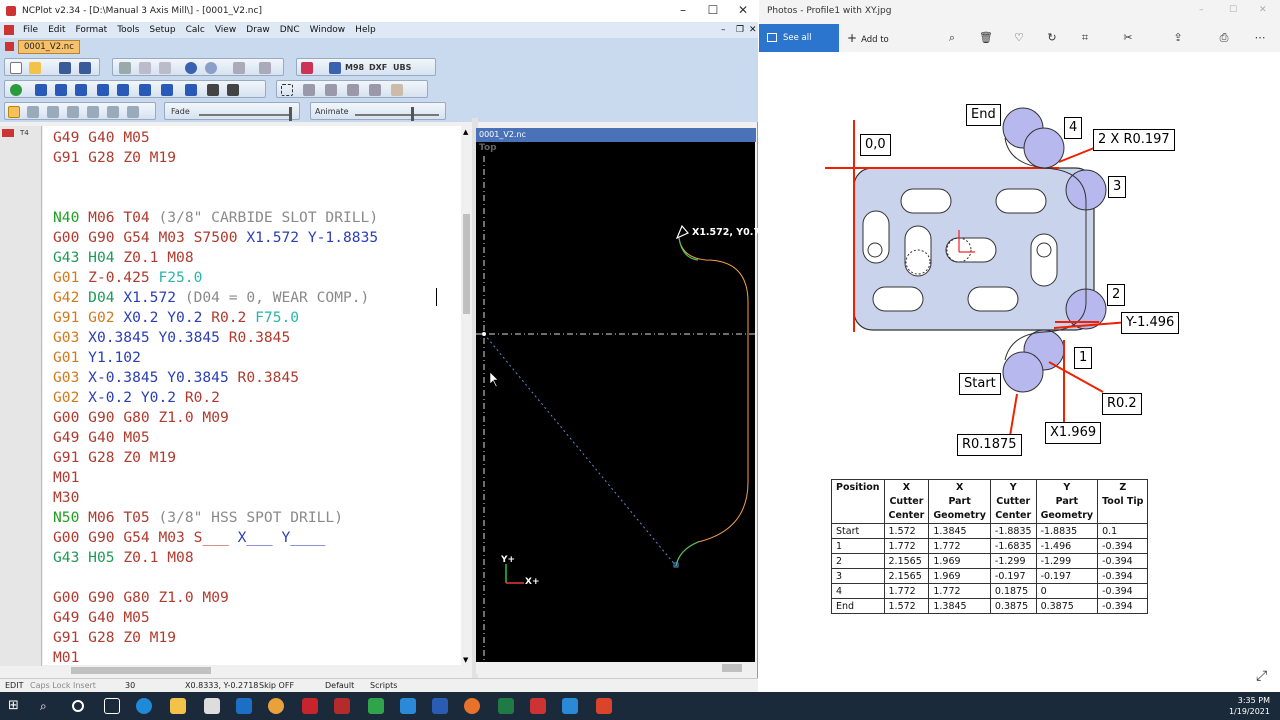 The image size is (1280, 720). I want to click on menu-draw: Draw, so click(258, 30).